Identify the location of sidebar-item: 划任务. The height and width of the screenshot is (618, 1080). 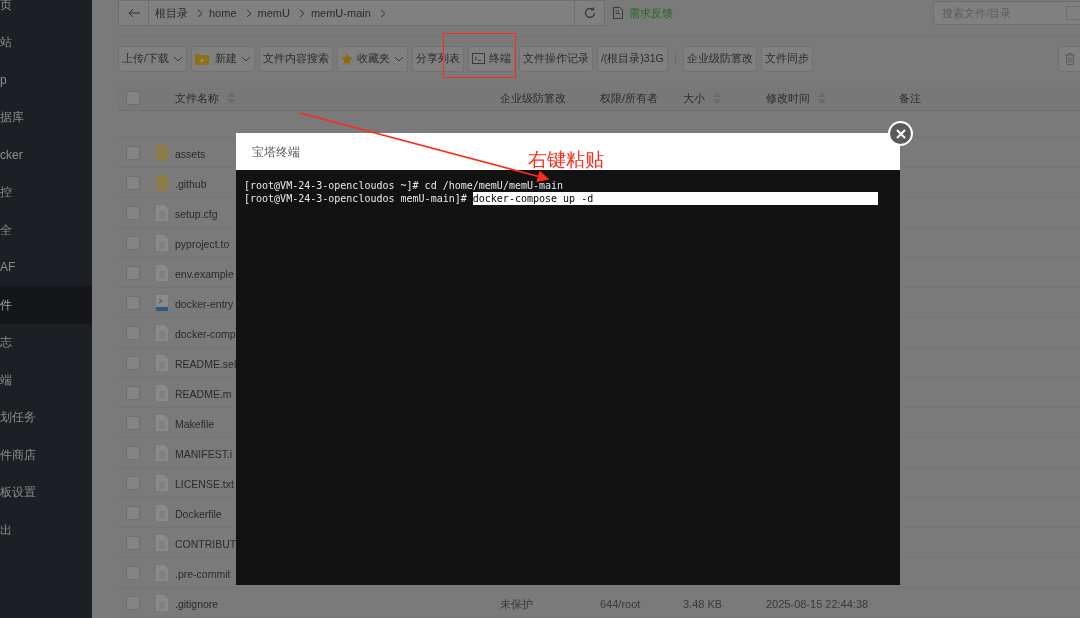
(46, 417).